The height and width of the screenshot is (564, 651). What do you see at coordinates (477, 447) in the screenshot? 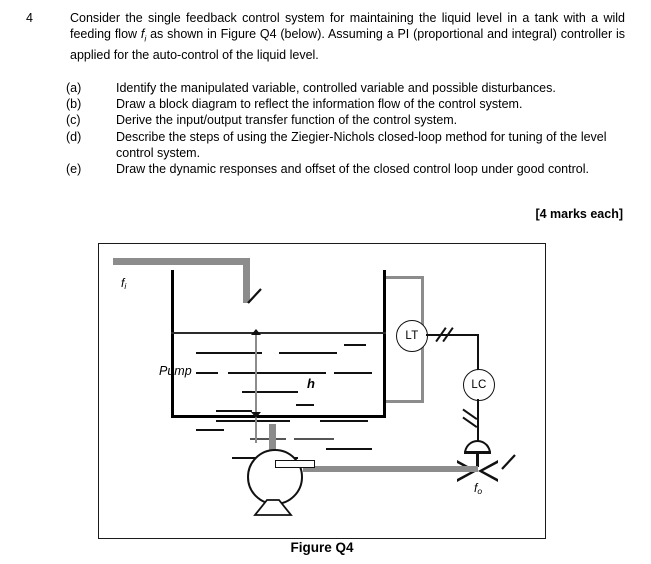
I see `valve-actuator-diaphragm` at bounding box center [477, 447].